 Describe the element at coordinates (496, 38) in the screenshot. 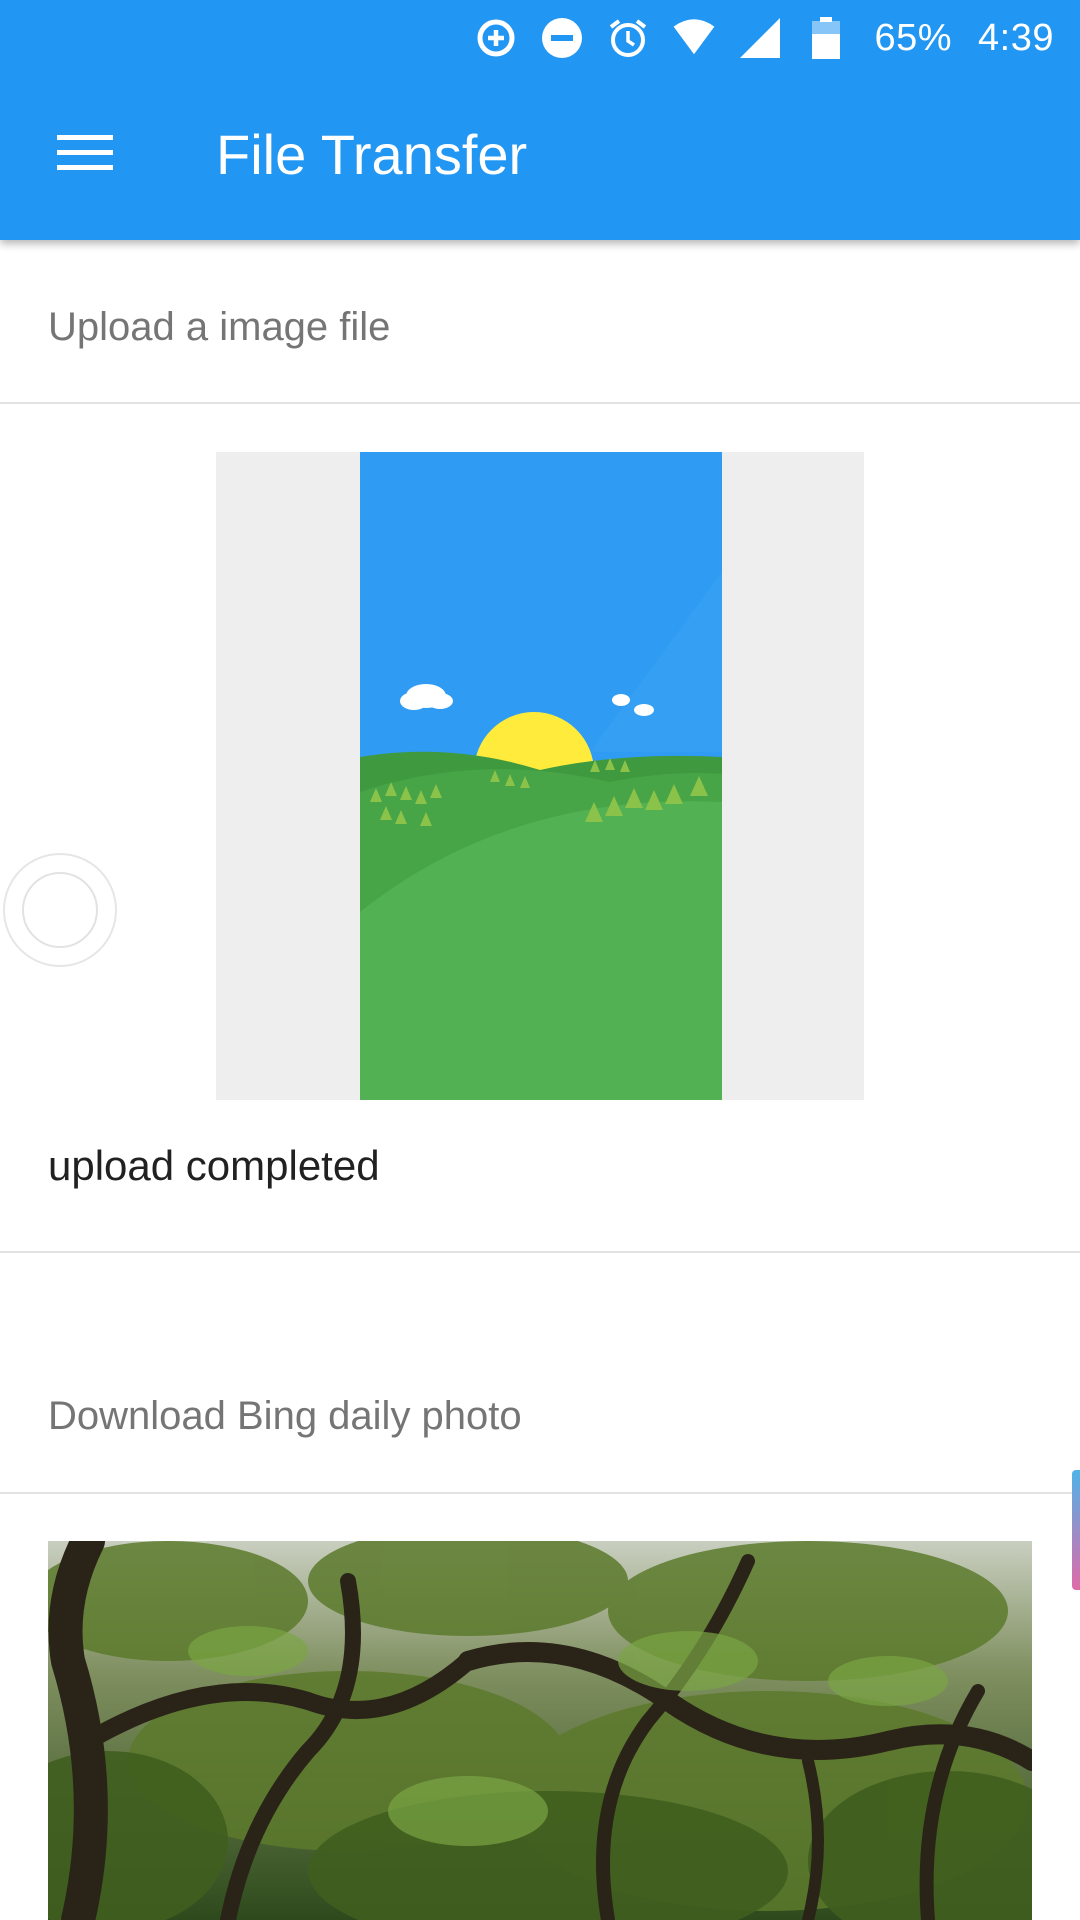

I see `data-saver-icon` at that location.